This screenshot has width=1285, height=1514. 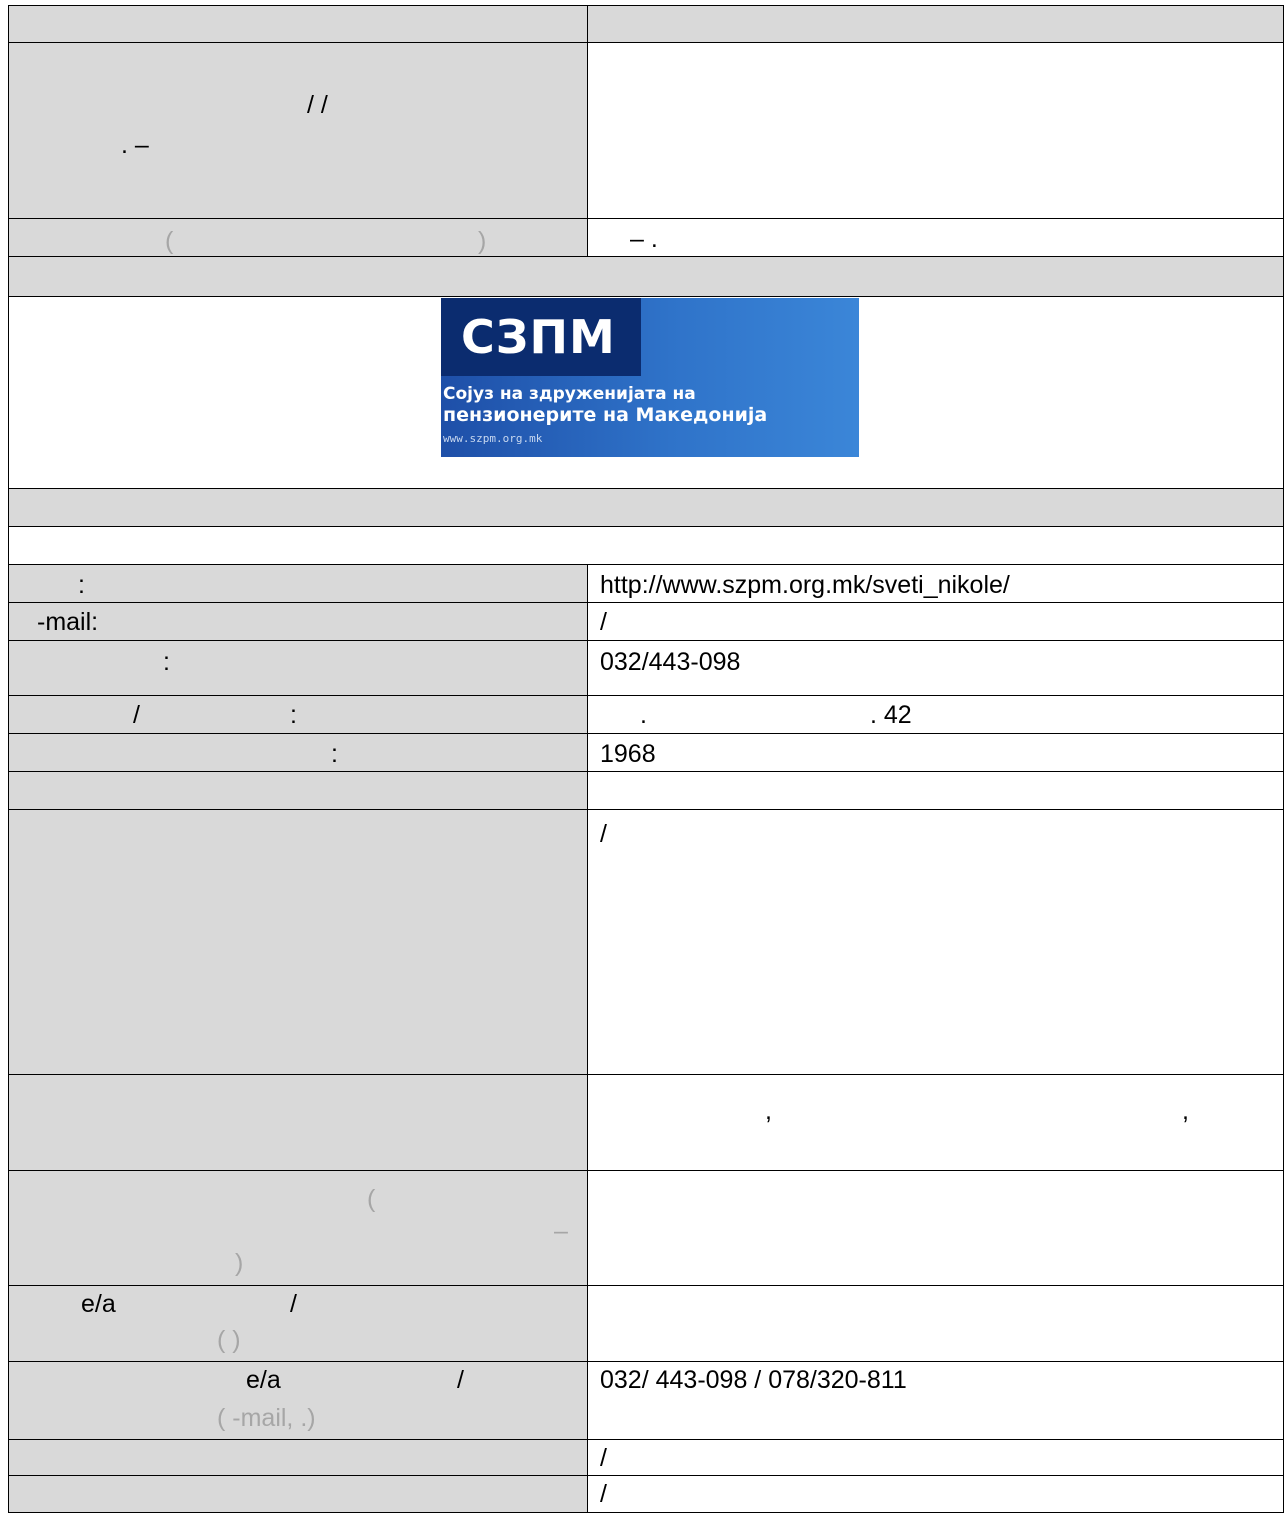 What do you see at coordinates (298, 1228) in the screenshot?
I see `cell-left: ( – )` at bounding box center [298, 1228].